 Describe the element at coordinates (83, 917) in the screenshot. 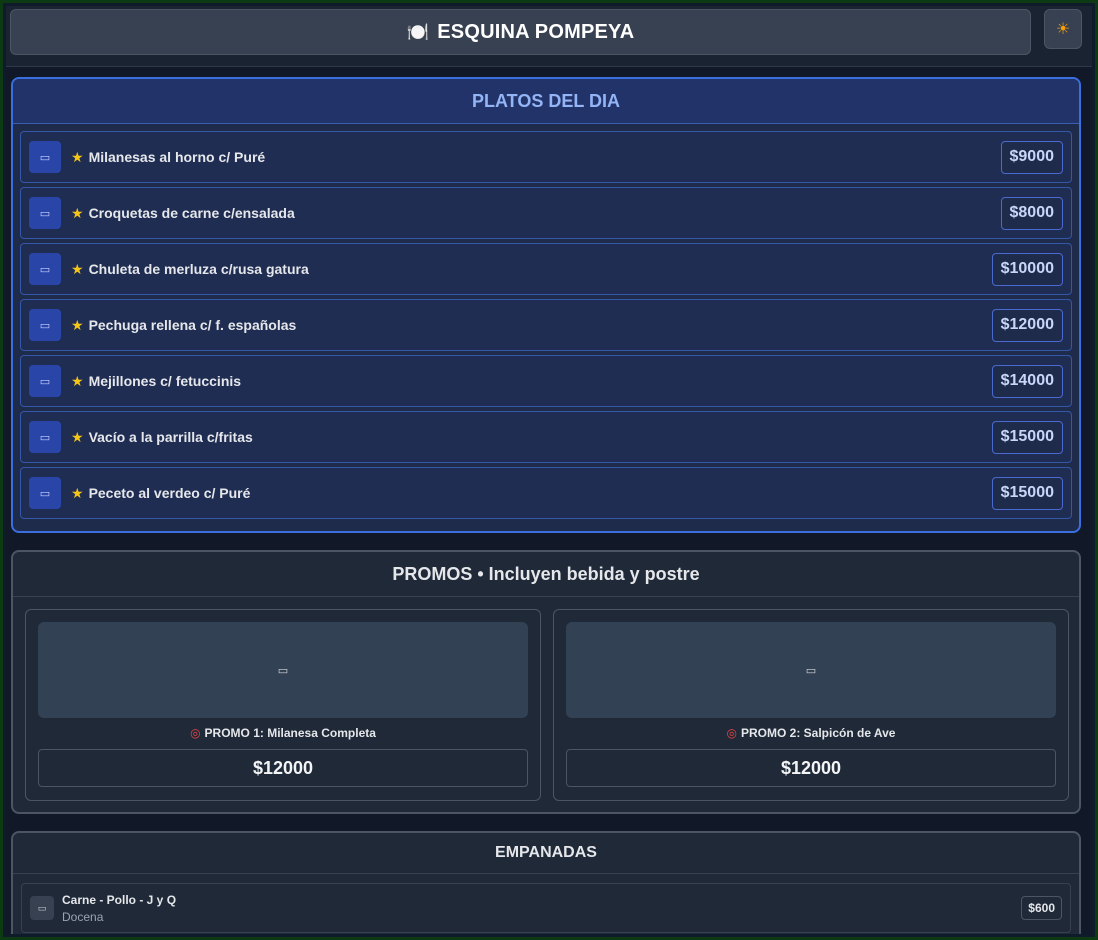

I see `empanada-unit: Docena` at that location.